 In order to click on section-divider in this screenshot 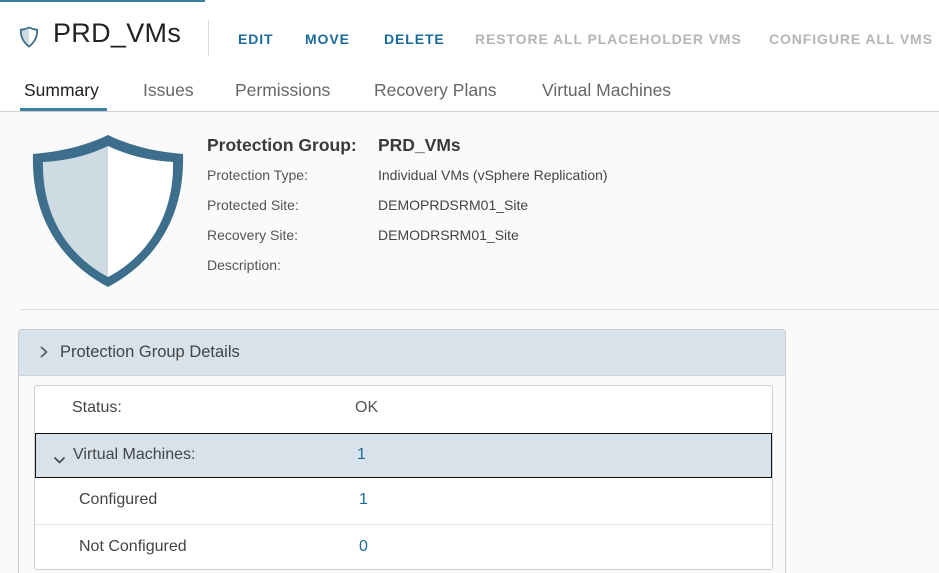, I will do `click(479, 309)`.